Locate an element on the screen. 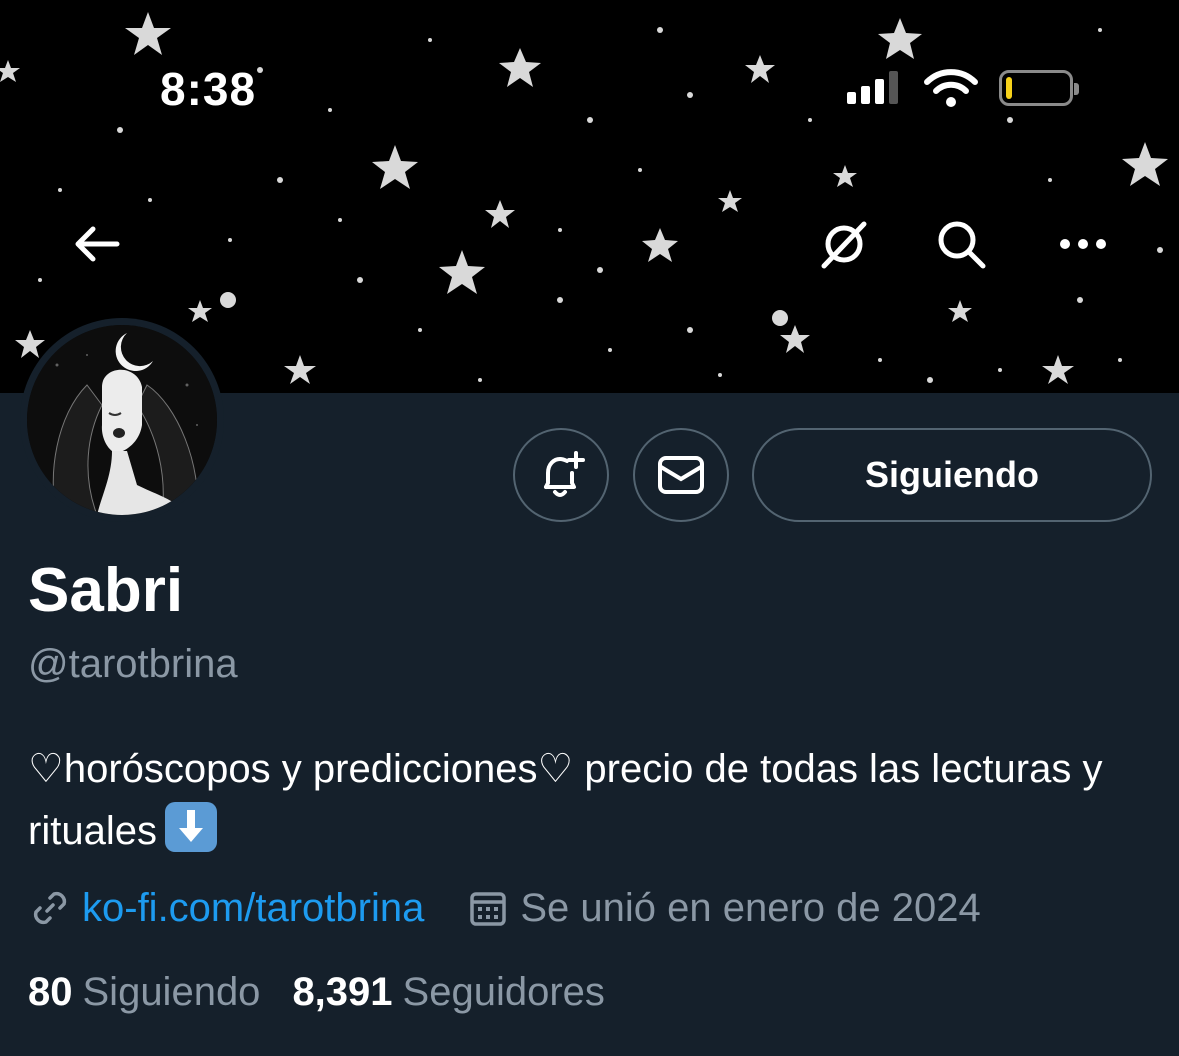 The height and width of the screenshot is (1056, 1179). search-icon is located at coordinates (962, 245).